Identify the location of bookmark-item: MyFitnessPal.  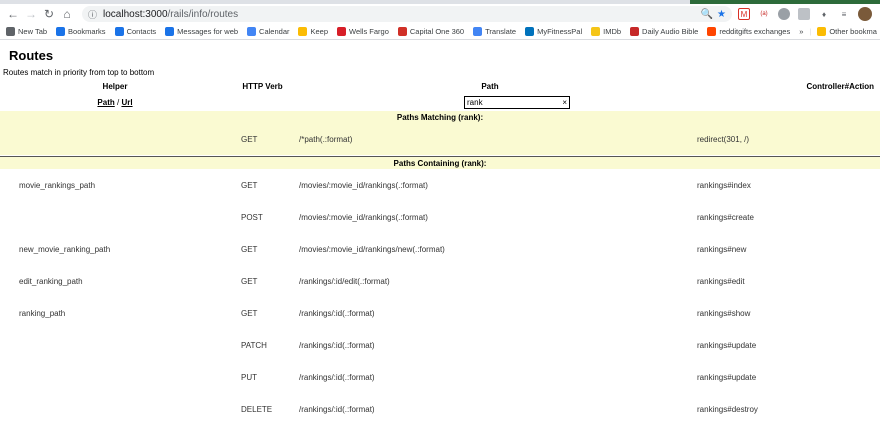
(553, 31).